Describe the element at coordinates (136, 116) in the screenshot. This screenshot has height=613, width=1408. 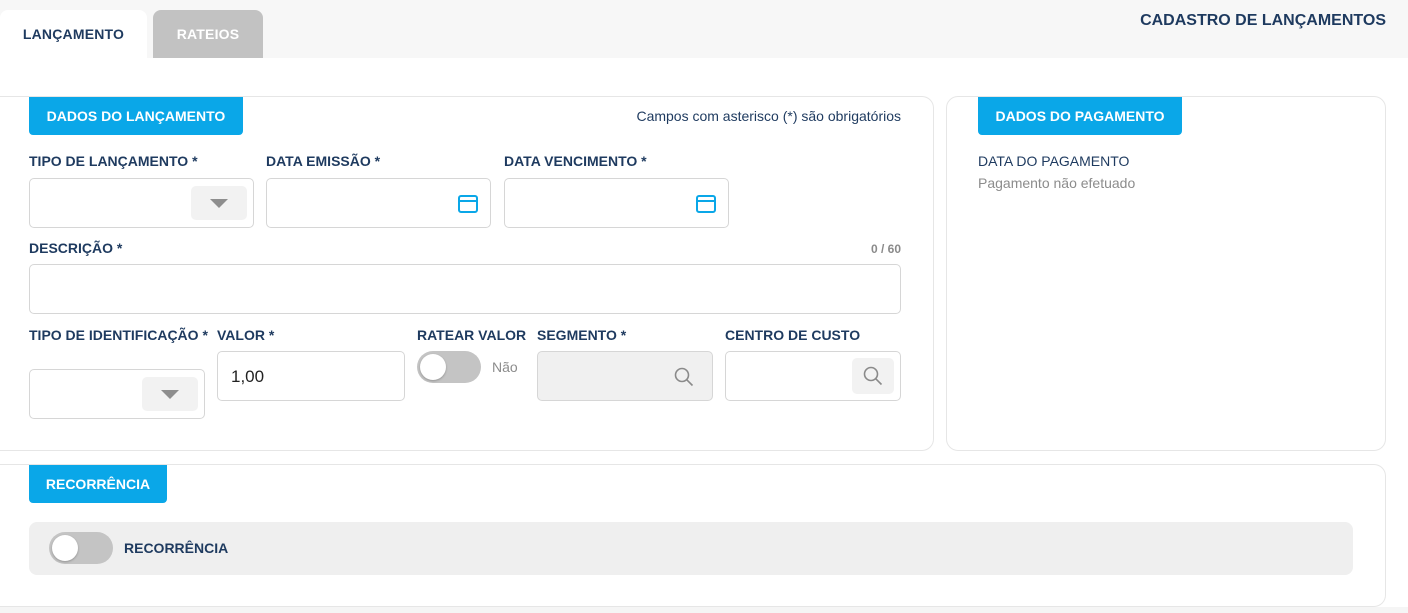
I see `dados-lancamento-header: DADOS DO LANÇAMENTO` at that location.